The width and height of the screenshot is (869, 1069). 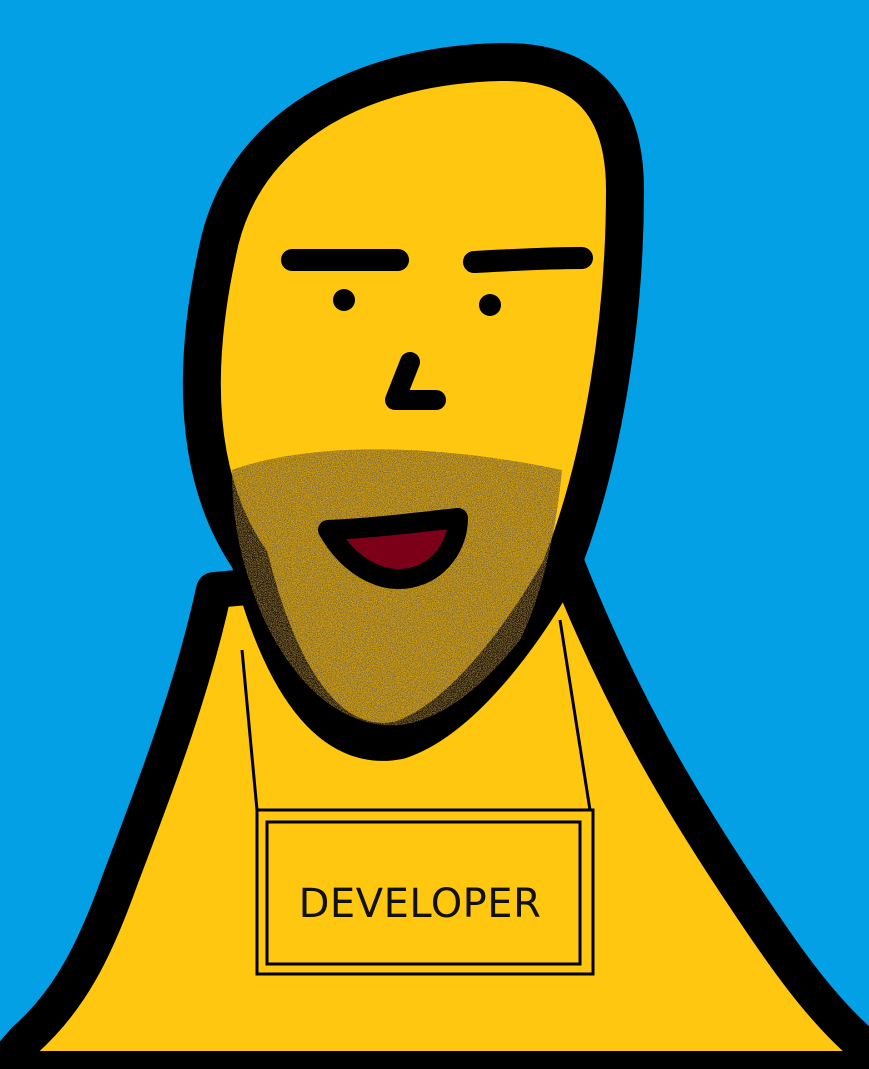 What do you see at coordinates (420, 904) in the screenshot?
I see `badge-label: DEVELOPER` at bounding box center [420, 904].